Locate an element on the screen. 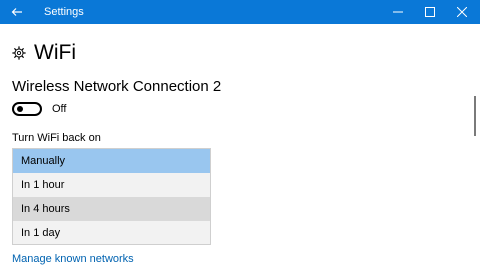 This screenshot has height=279, width=480. maximize-button is located at coordinates (430, 12).